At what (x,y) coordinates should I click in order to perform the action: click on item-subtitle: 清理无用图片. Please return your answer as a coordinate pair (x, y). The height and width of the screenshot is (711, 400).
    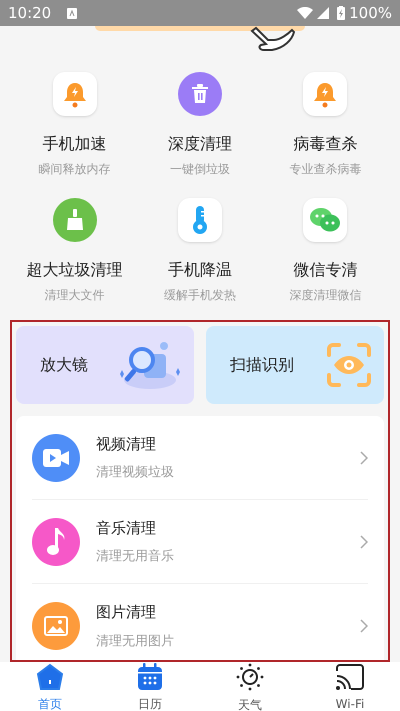
    Looking at the image, I should click on (135, 641).